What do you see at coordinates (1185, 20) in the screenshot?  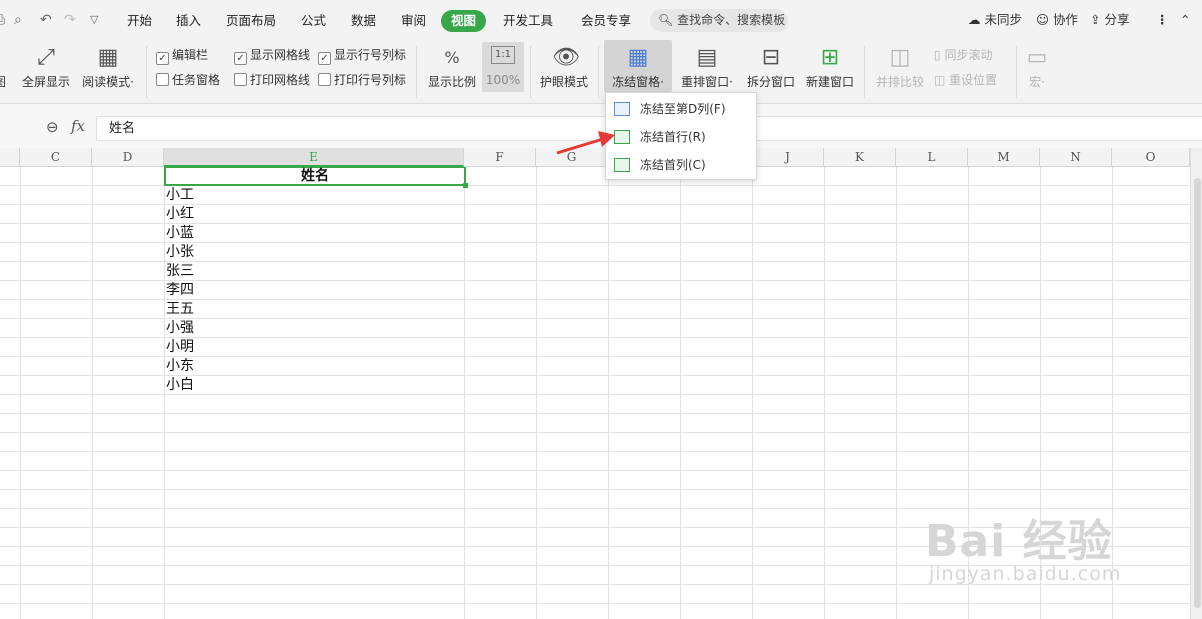 I see `collapse-icon: ⌃` at bounding box center [1185, 20].